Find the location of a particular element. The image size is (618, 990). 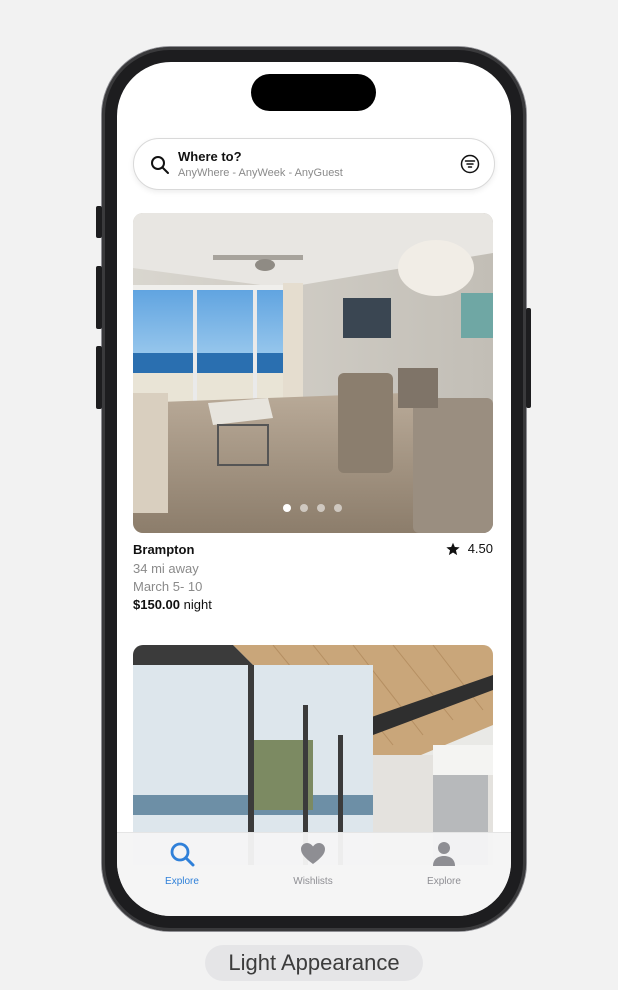

tab-profile: Explore is located at coordinates (444, 864).